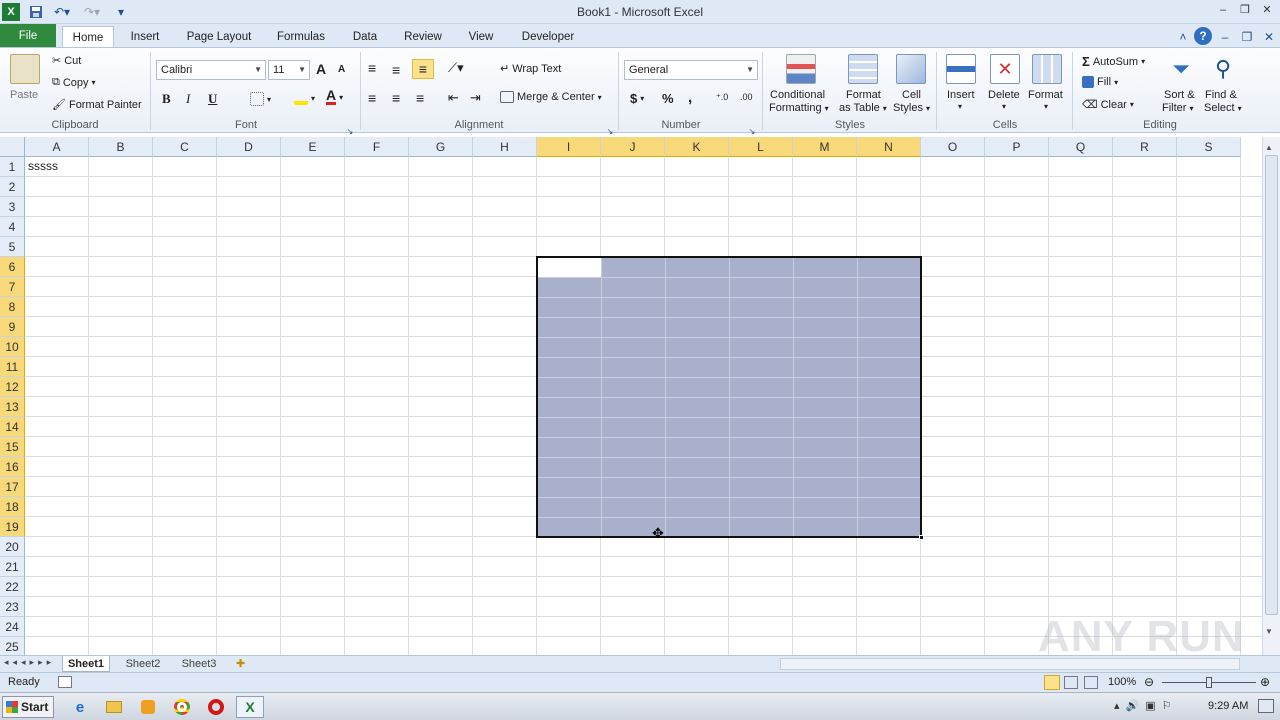  I want to click on tab-formulas: Formulas, so click(301, 37).